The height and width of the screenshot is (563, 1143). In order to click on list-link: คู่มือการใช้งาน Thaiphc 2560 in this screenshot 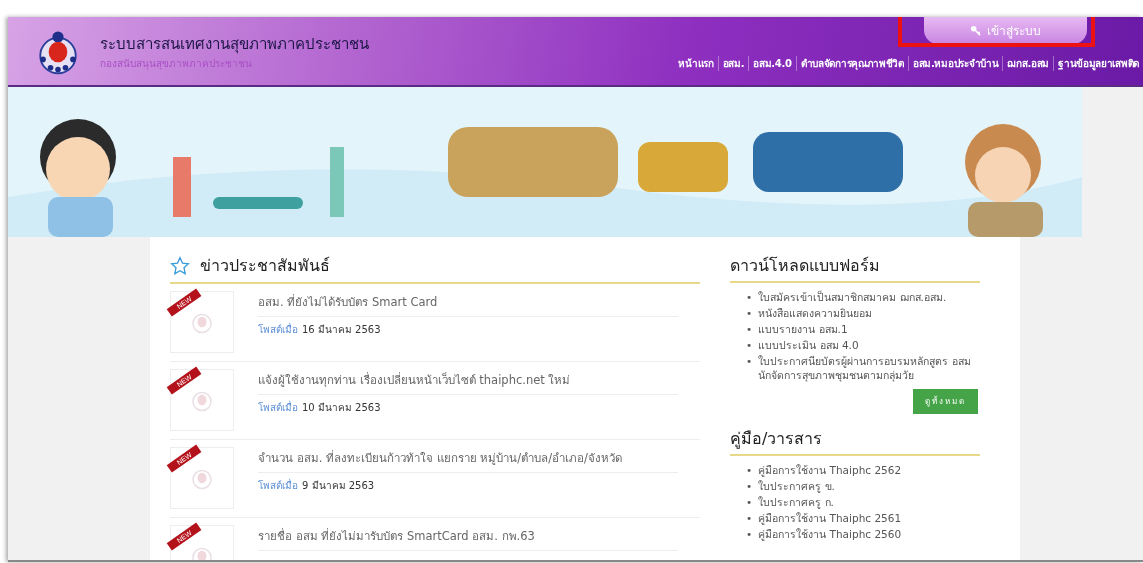, I will do `click(830, 534)`.